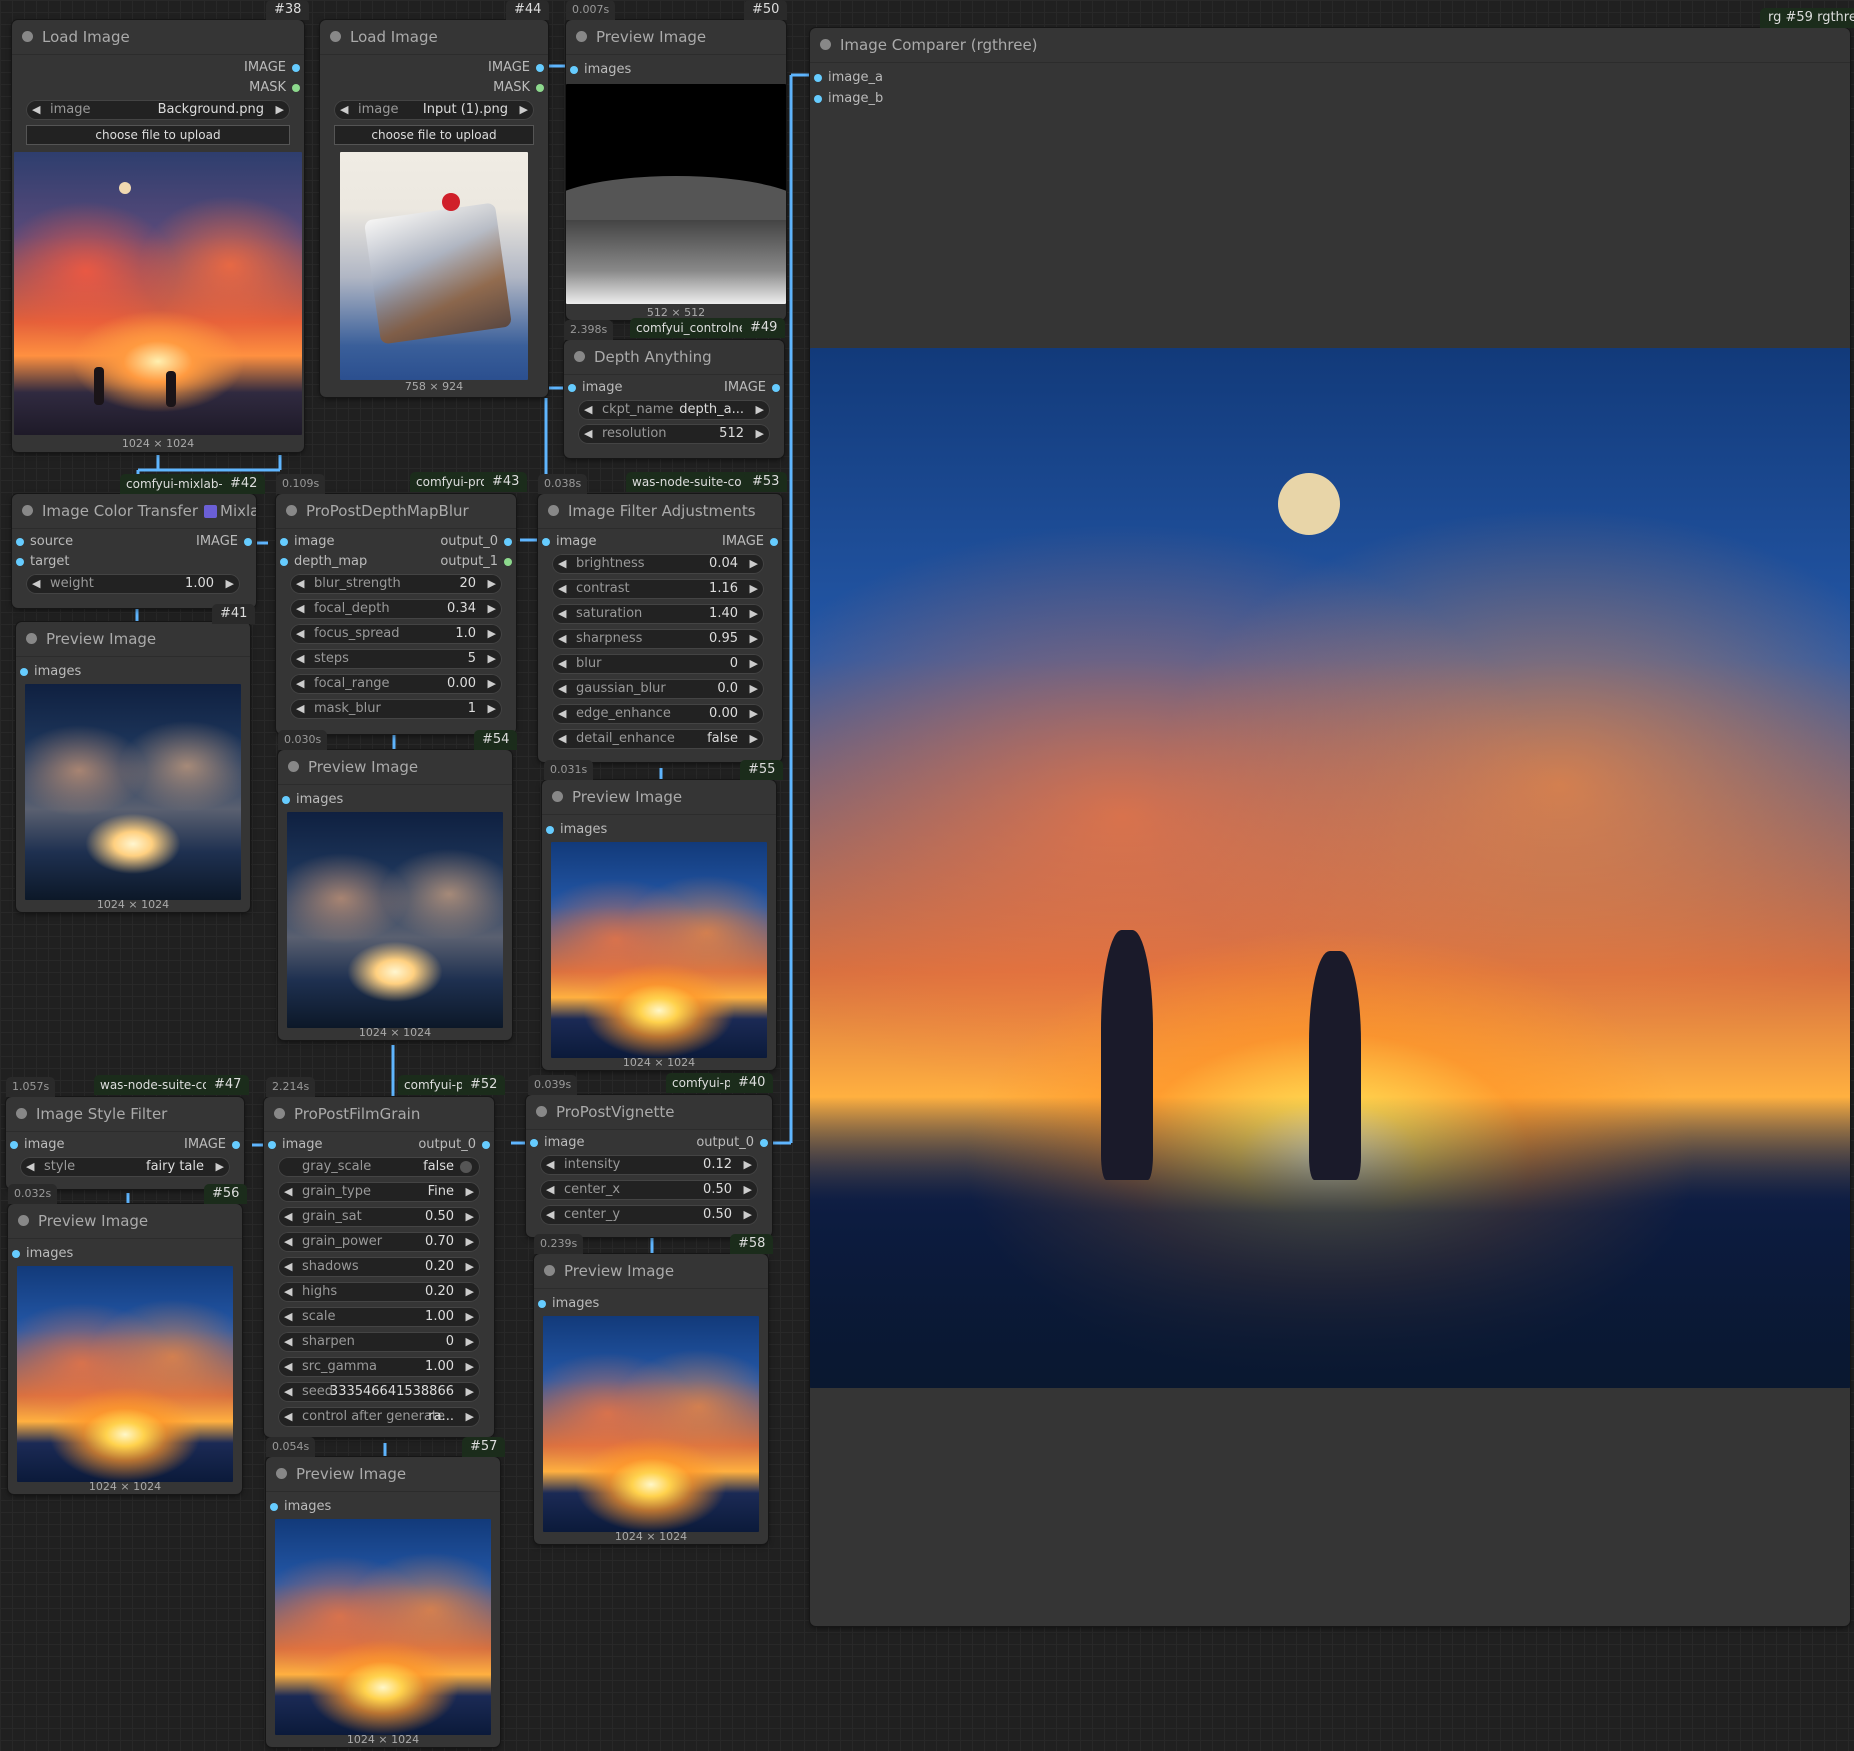  Describe the element at coordinates (379, 1317) in the screenshot. I see `widget-scale: scale 1.00` at that location.